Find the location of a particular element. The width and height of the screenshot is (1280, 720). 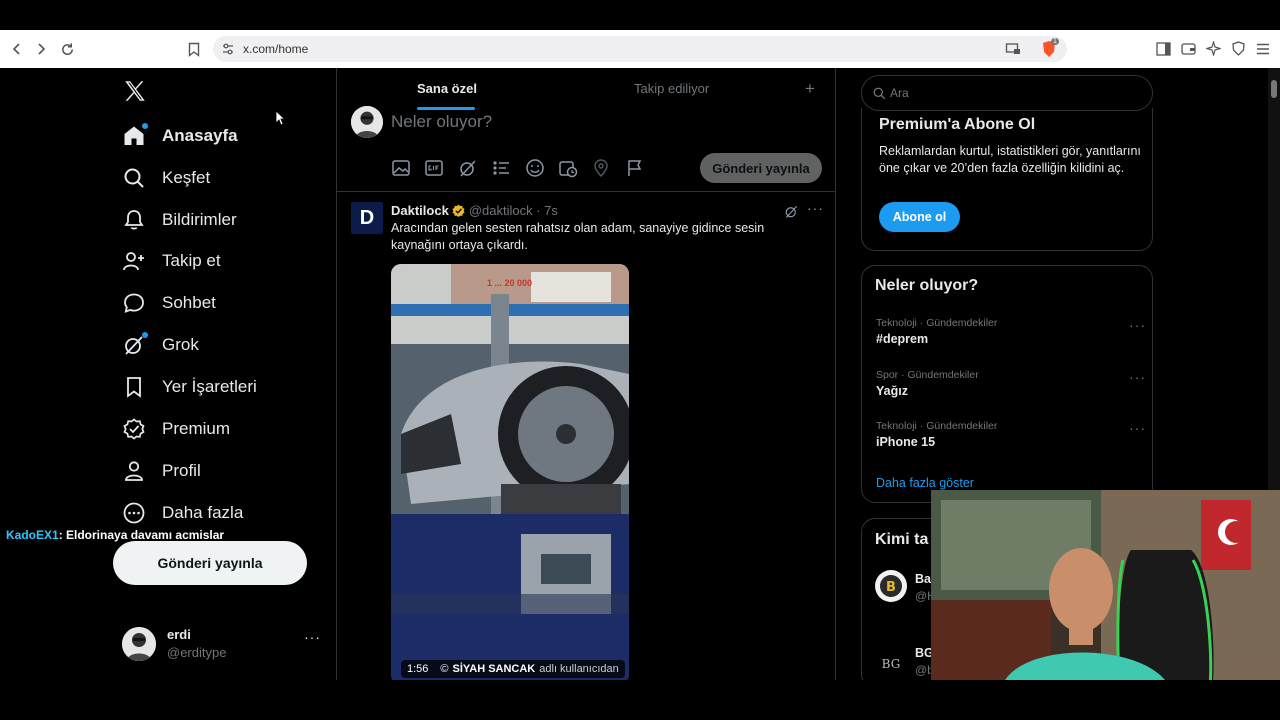

user-avatar is located at coordinates (139, 644).